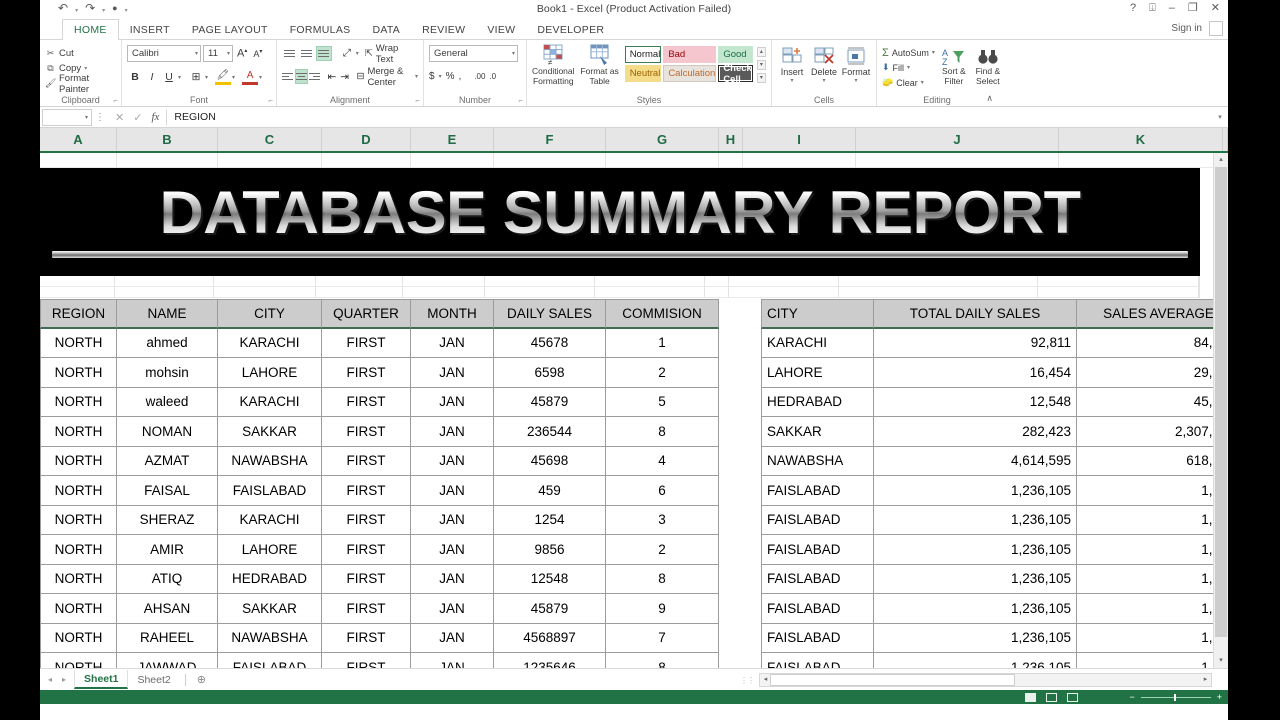 Image resolution: width=1280 pixels, height=720 pixels. What do you see at coordinates (80, 53) in the screenshot?
I see `cut-button: ✂ Cut` at bounding box center [80, 53].